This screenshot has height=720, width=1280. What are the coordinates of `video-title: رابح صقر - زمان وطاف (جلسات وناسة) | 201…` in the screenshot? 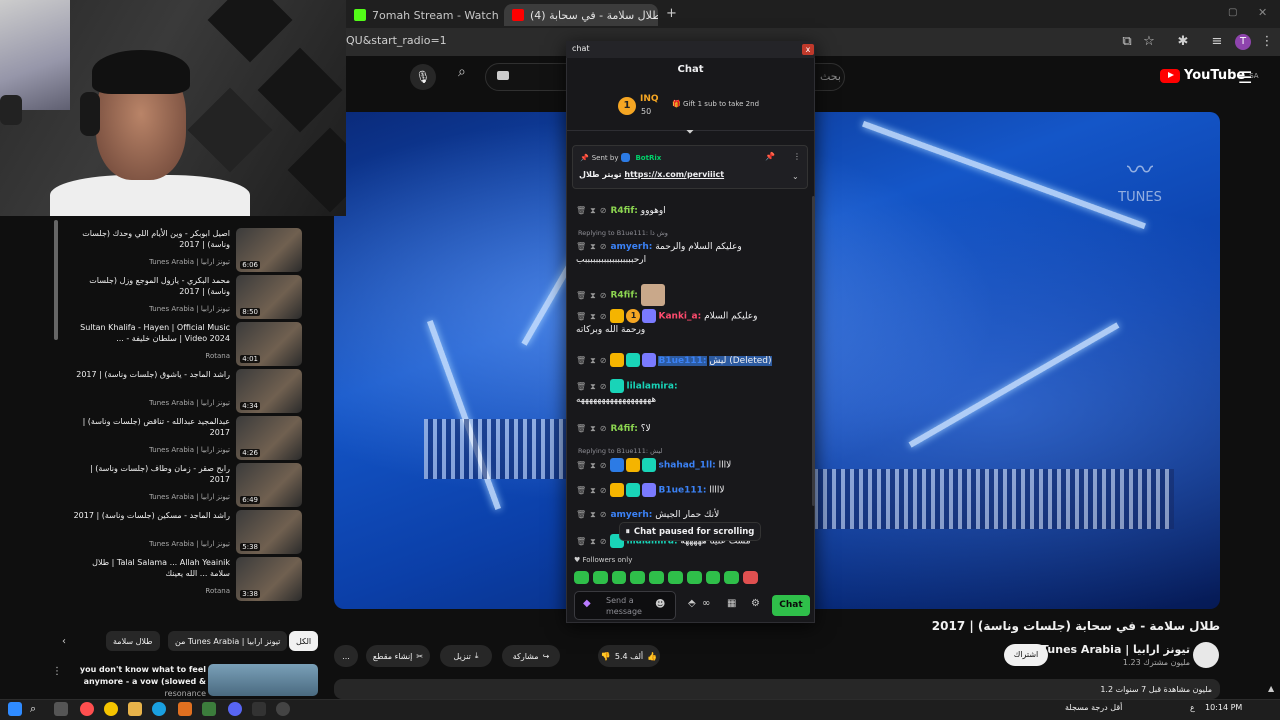 It's located at (150, 474).